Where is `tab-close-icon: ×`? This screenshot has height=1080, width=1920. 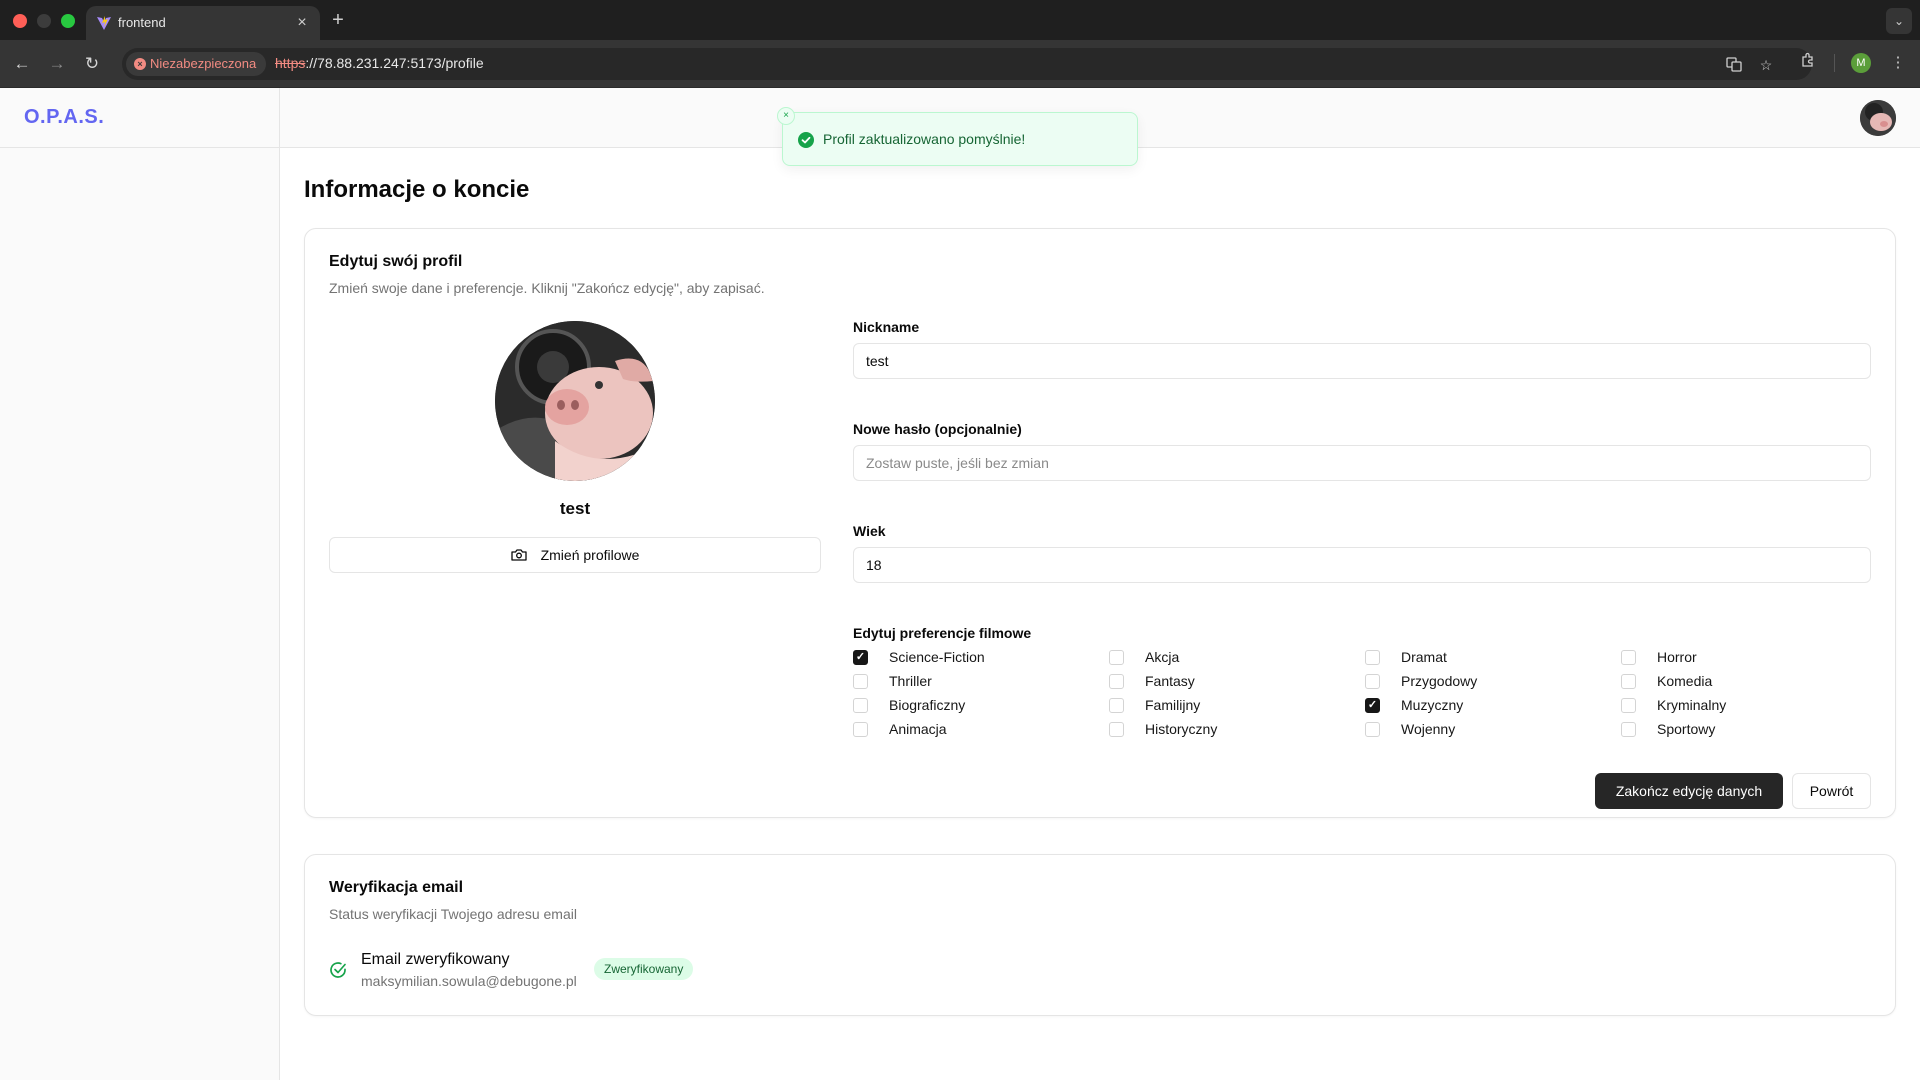 tab-close-icon: × is located at coordinates (302, 23).